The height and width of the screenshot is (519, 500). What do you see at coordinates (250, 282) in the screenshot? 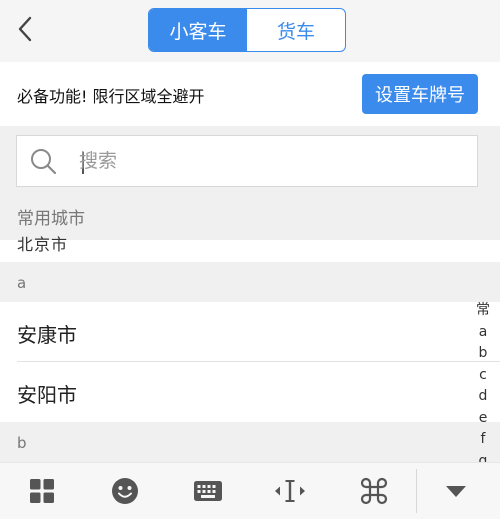
I see `section-header-a: a` at bounding box center [250, 282].